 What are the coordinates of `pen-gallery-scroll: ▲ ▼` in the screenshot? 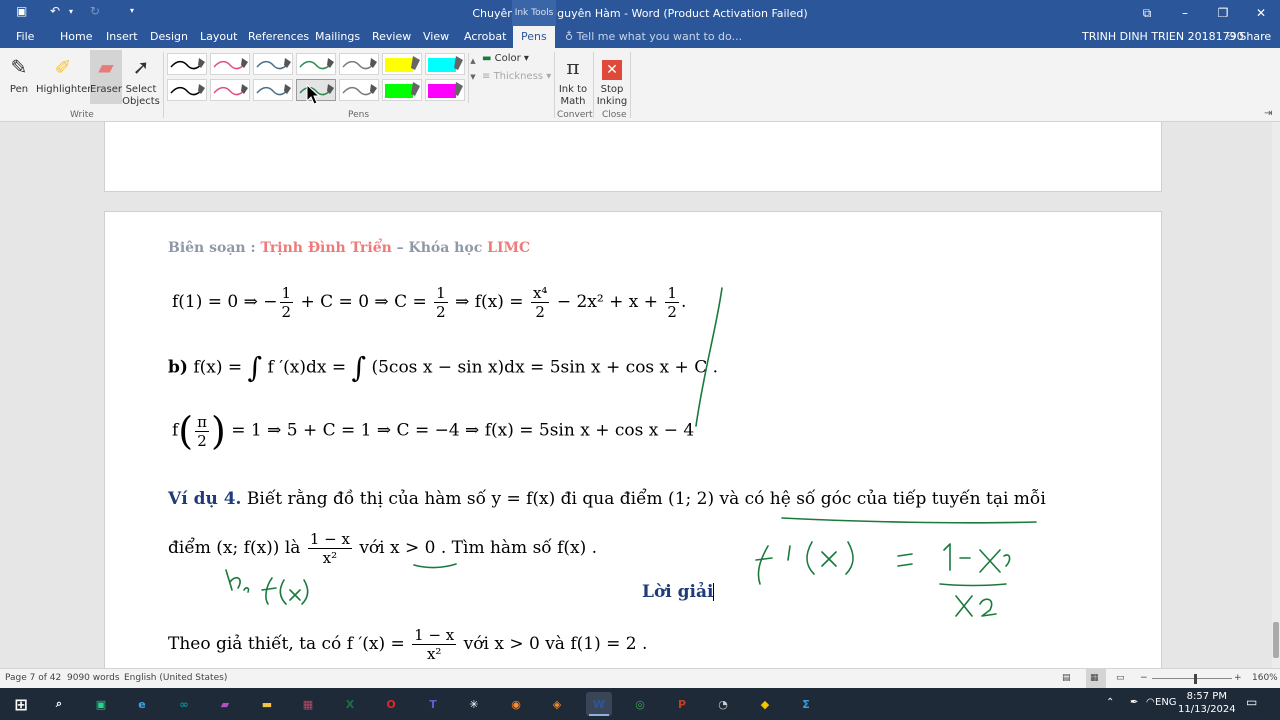 It's located at (472, 78).